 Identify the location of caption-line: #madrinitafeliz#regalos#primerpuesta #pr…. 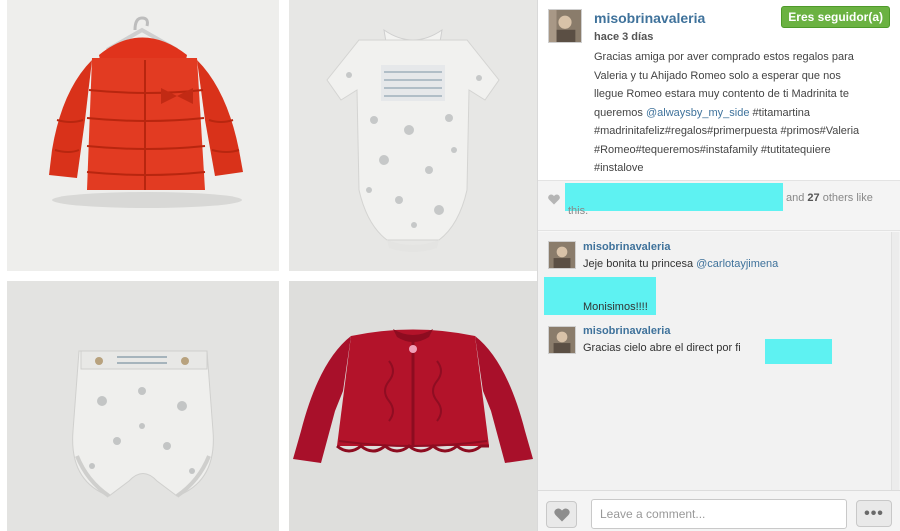
(727, 131).